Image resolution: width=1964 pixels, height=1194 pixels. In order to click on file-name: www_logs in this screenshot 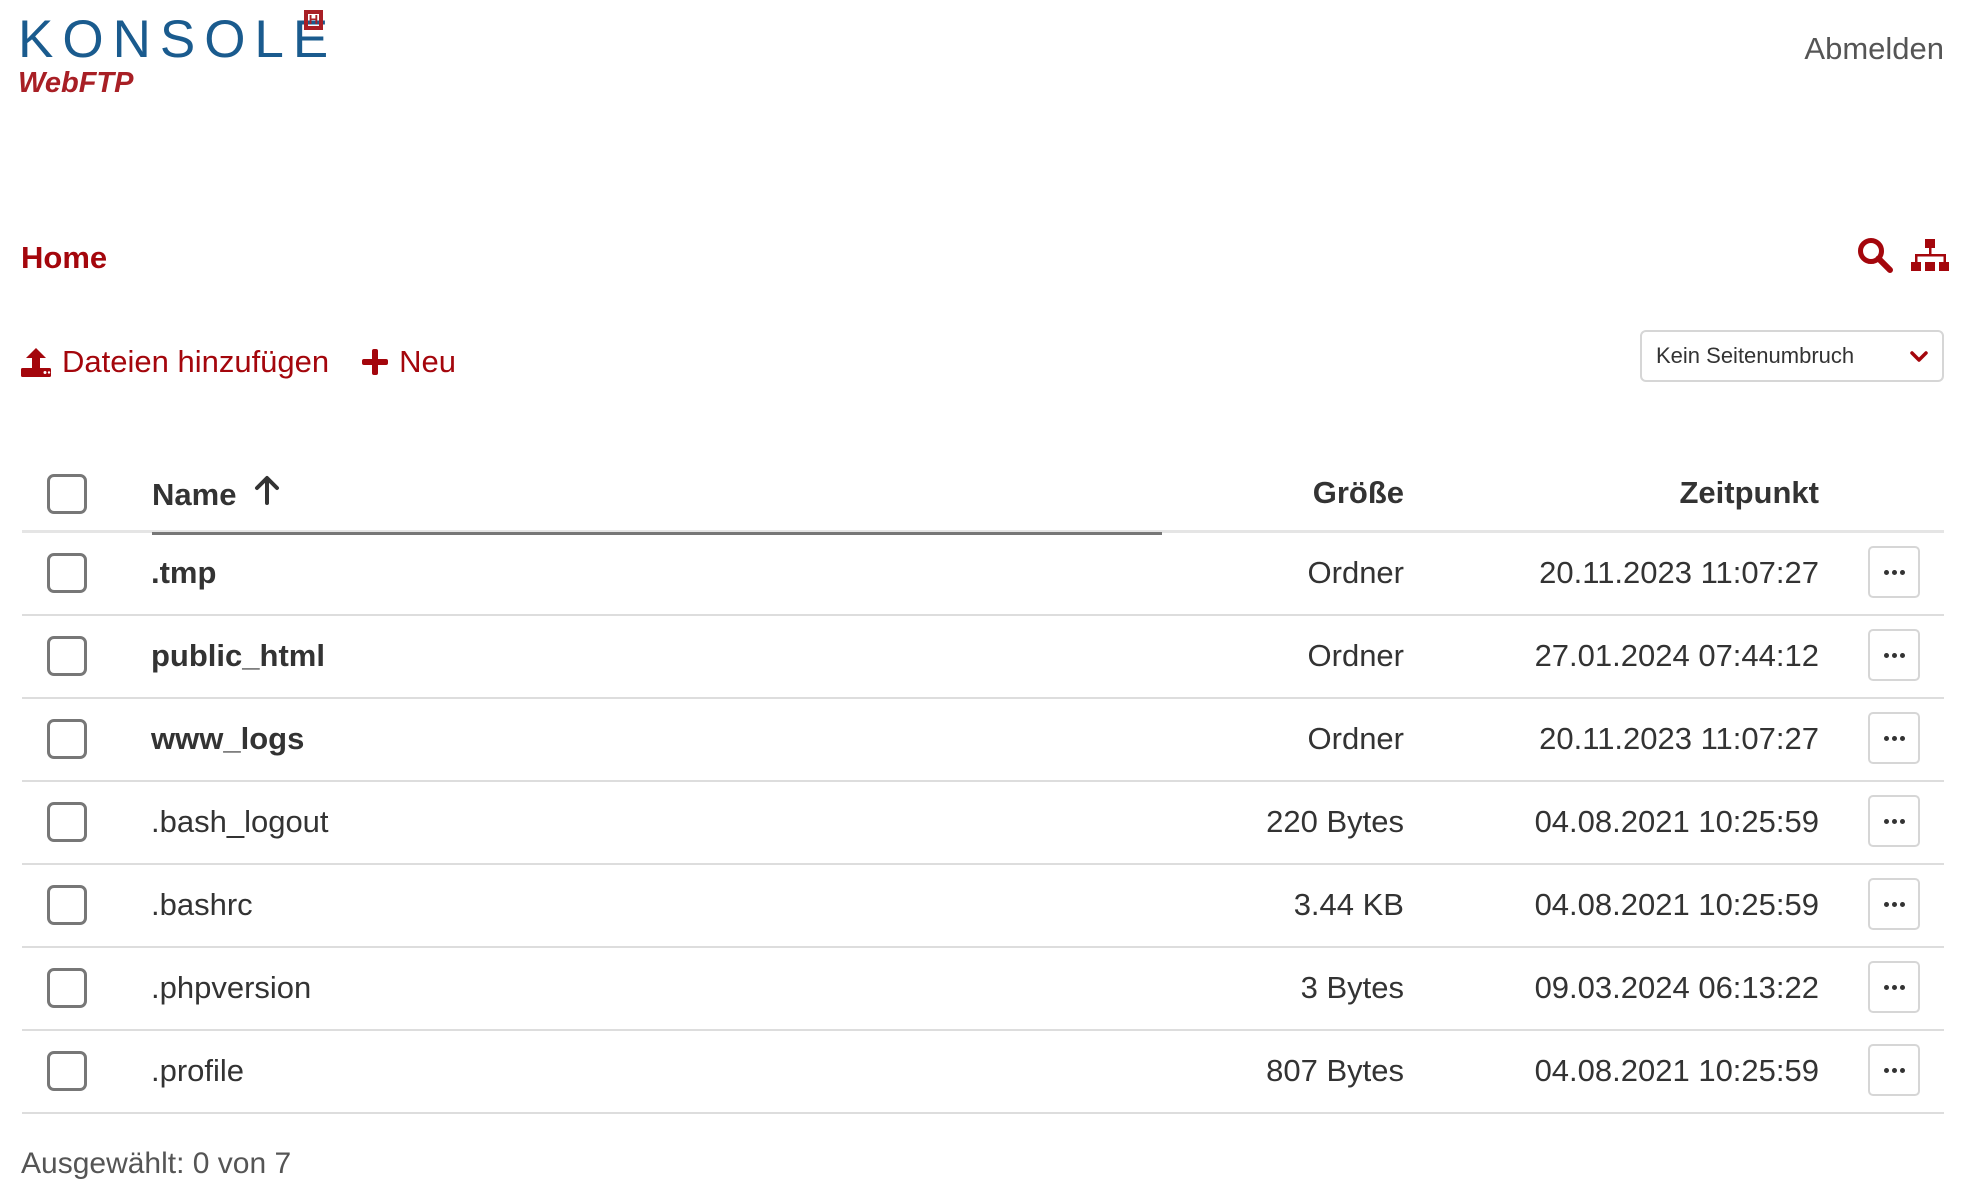, I will do `click(227, 739)`.